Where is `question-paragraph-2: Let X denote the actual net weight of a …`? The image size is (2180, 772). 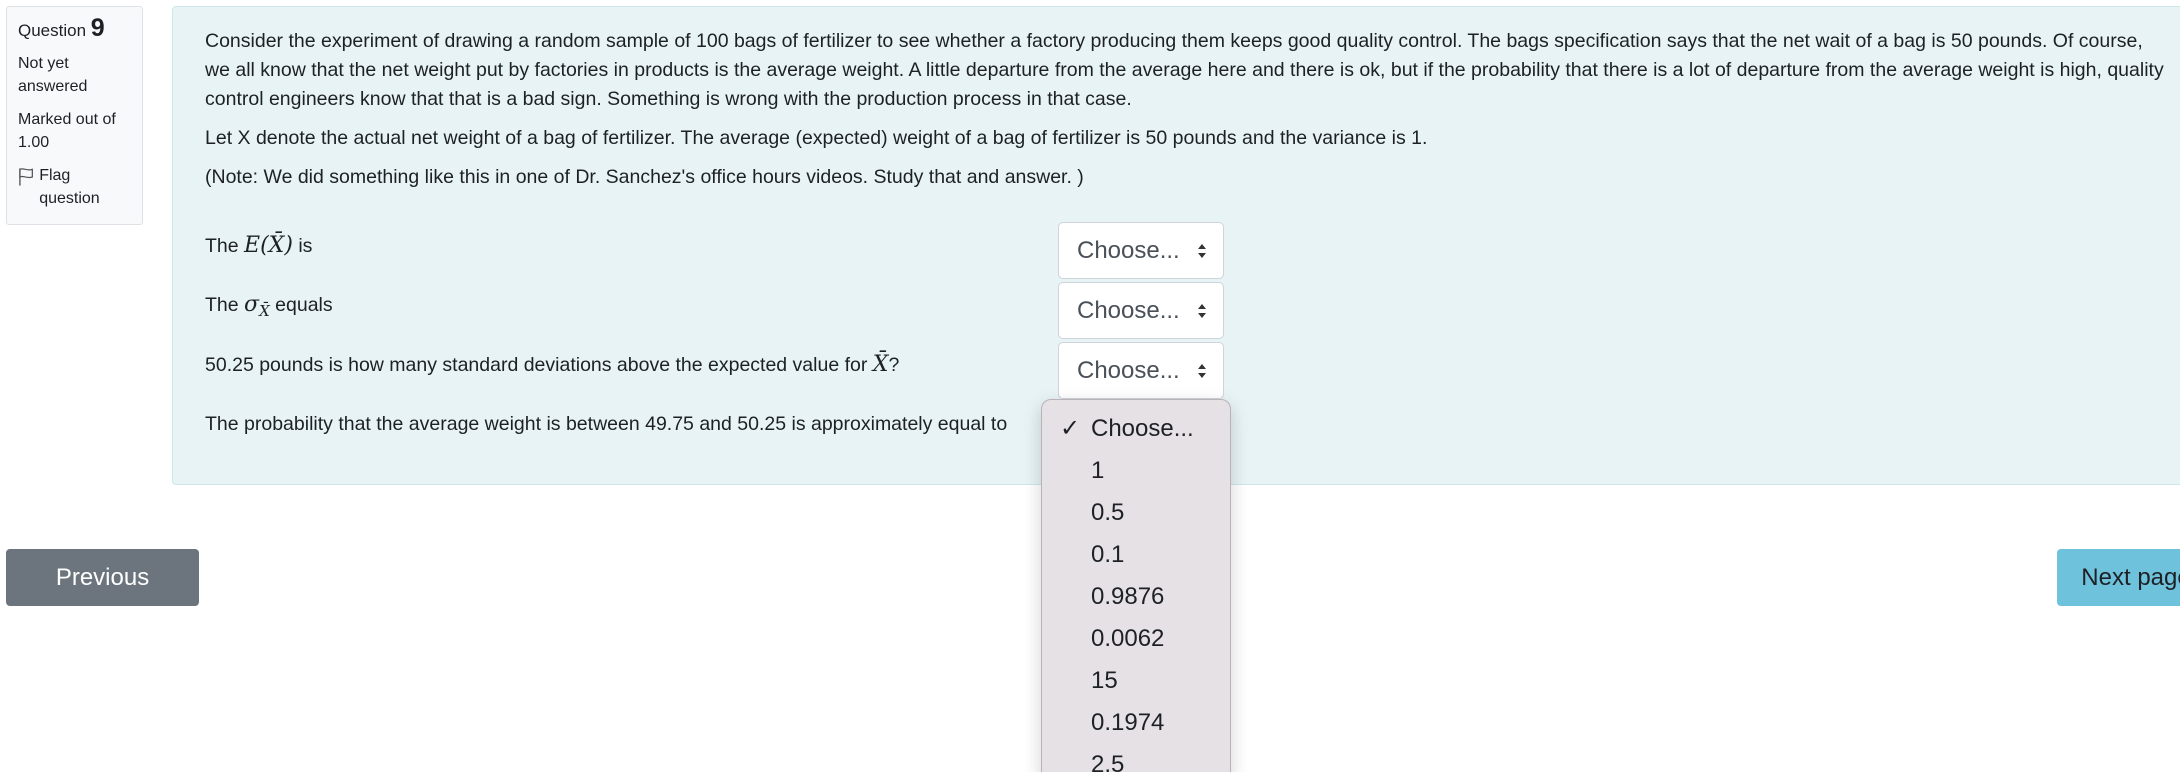 question-paragraph-2: Let X denote the actual net weight of a … is located at coordinates (816, 138).